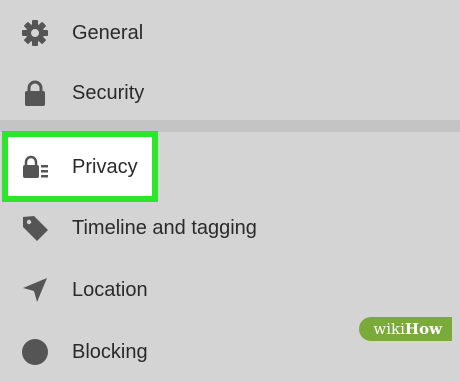 The image size is (460, 382). Describe the element at coordinates (108, 93) in the screenshot. I see `menu-item-label: Security` at that location.